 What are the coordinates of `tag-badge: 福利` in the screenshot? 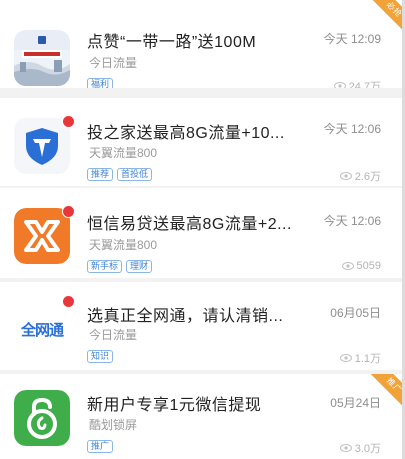 It's located at (100, 83).